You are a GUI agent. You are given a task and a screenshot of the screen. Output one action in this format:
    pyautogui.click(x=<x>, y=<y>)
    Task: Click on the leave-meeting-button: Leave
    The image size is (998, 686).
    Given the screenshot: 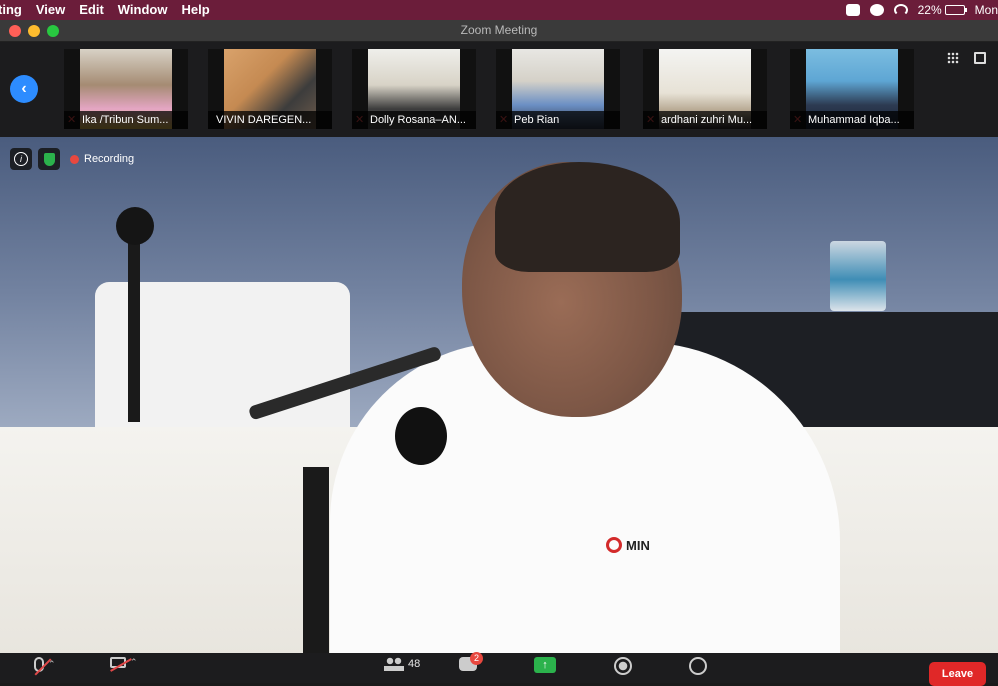 What is the action you would take?
    pyautogui.click(x=957, y=674)
    